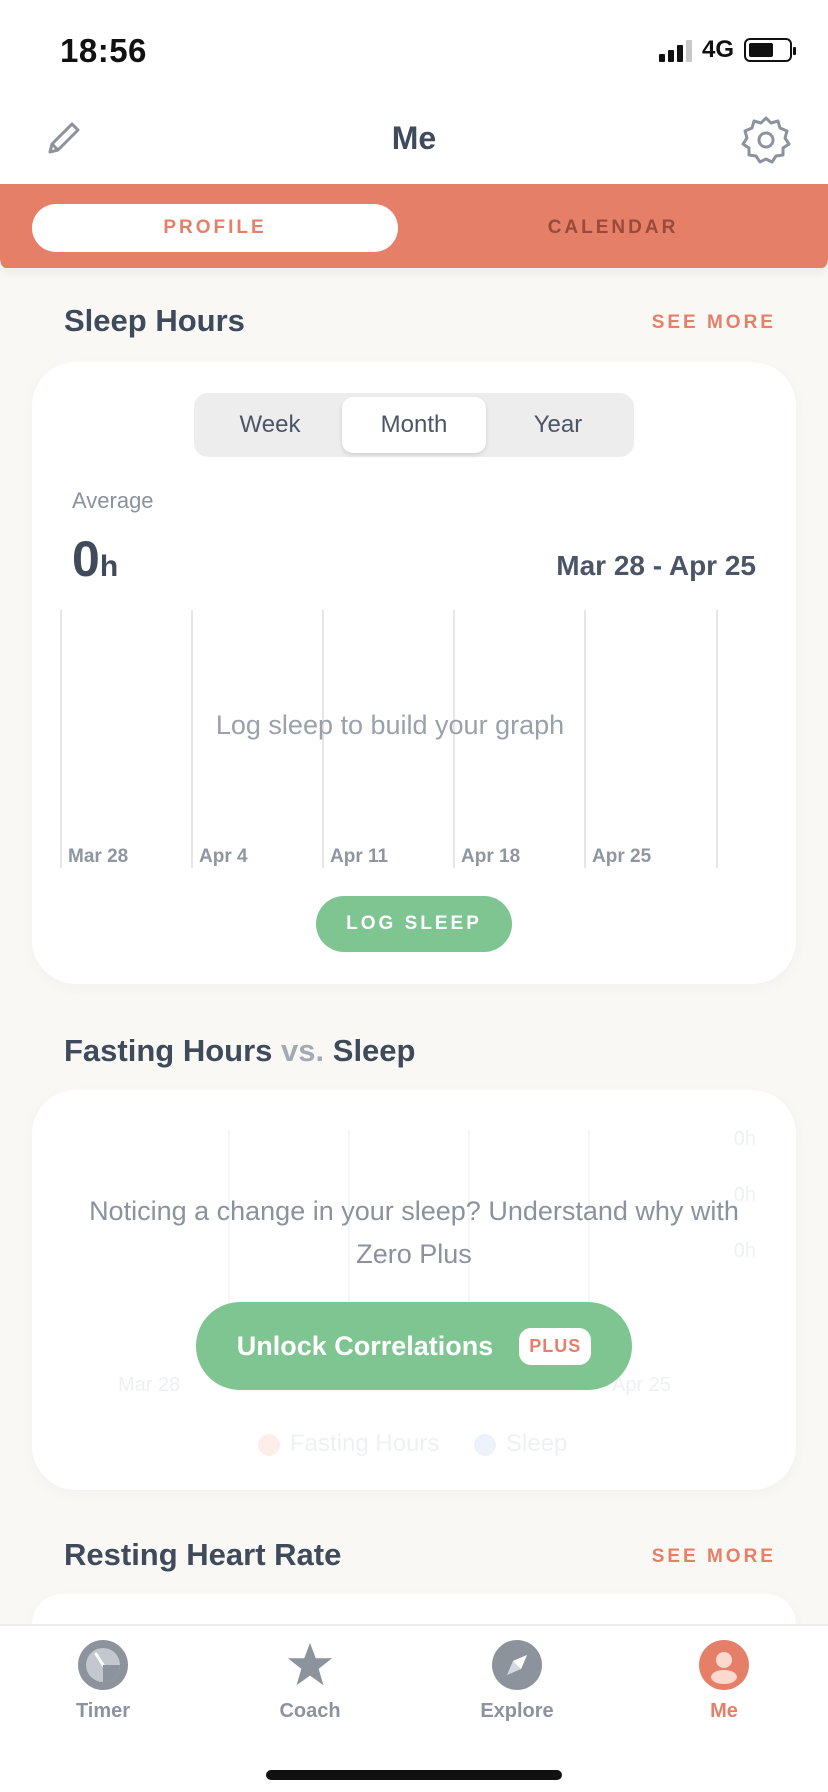  What do you see at coordinates (365, 1345) in the screenshot?
I see `unlock-button-label: Unlock Correlations` at bounding box center [365, 1345].